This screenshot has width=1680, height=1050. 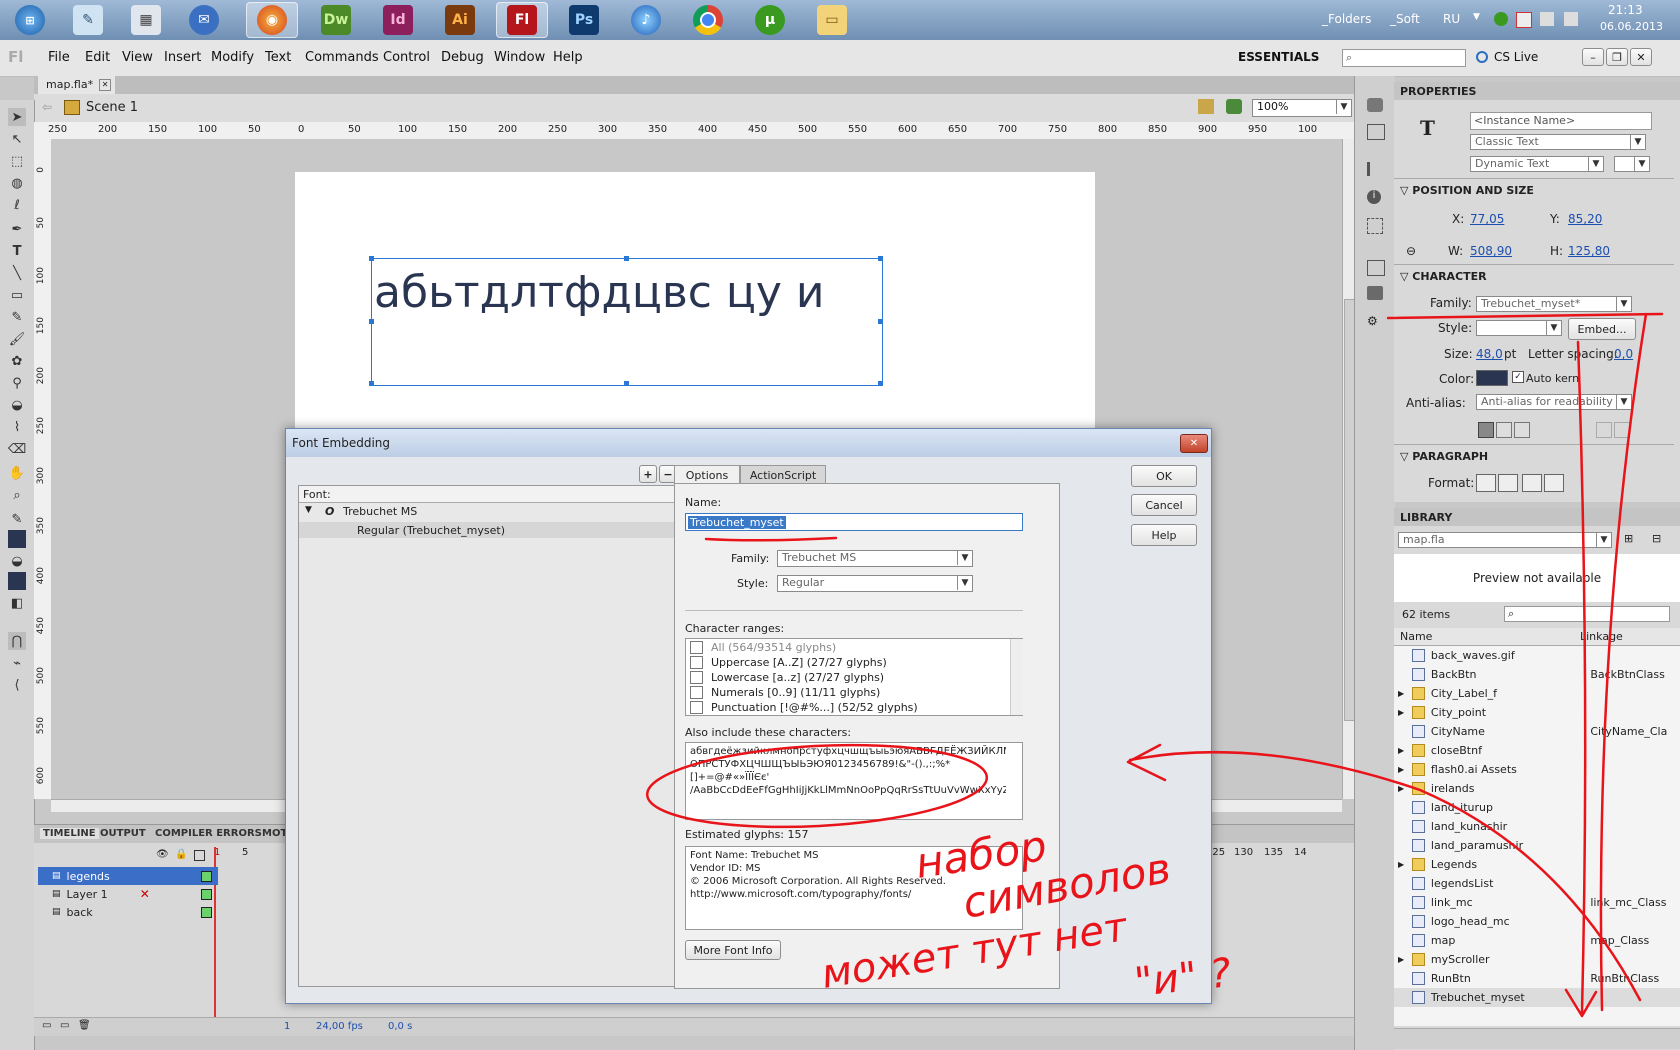 I want to click on underline-family-stroke, so click(x=1525, y=316).